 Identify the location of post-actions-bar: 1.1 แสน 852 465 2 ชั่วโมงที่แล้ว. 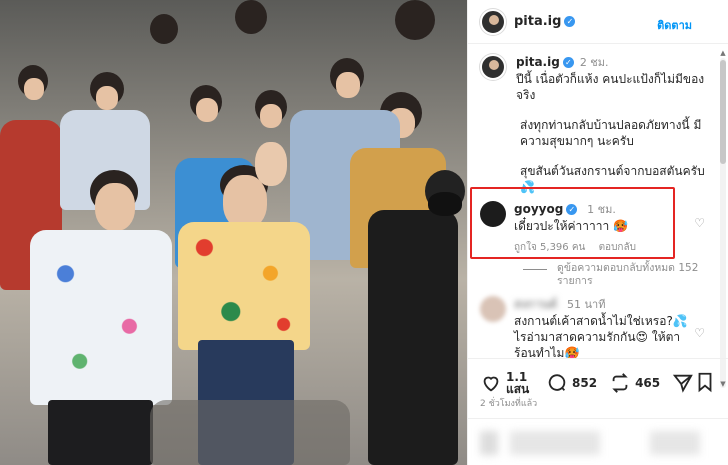
(598, 388).